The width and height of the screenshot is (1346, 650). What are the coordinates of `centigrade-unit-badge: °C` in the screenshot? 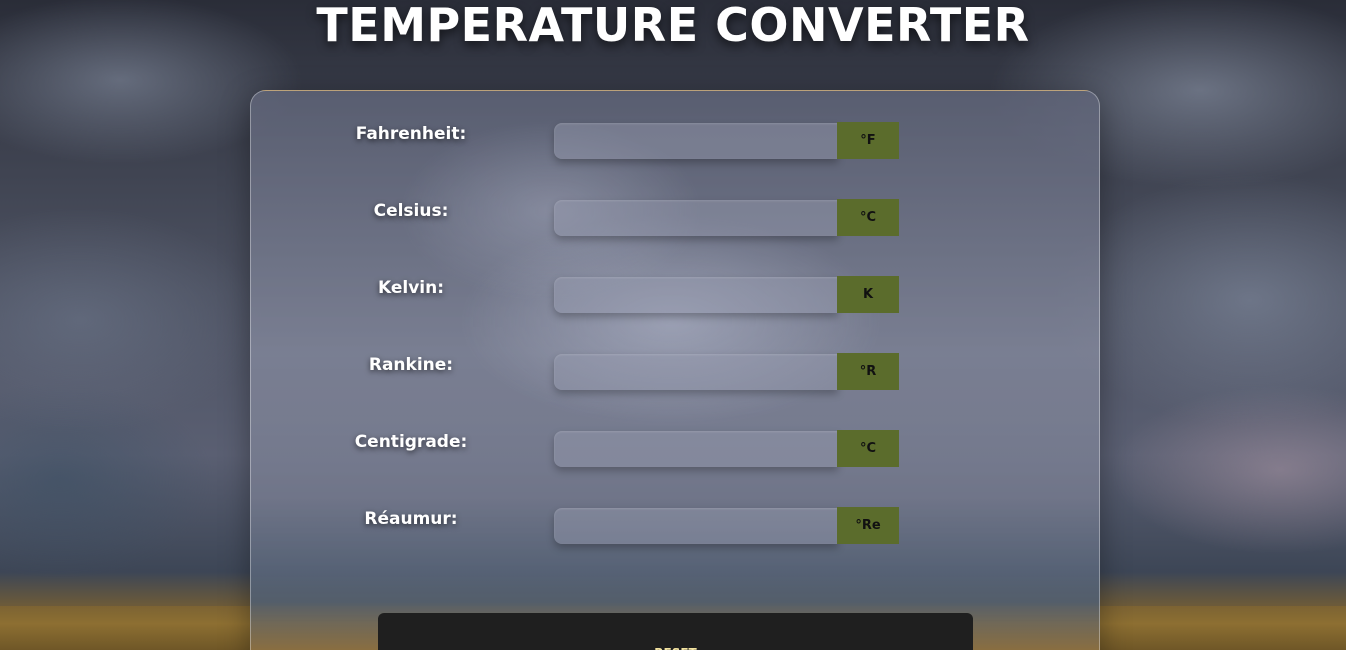 It's located at (868, 448).